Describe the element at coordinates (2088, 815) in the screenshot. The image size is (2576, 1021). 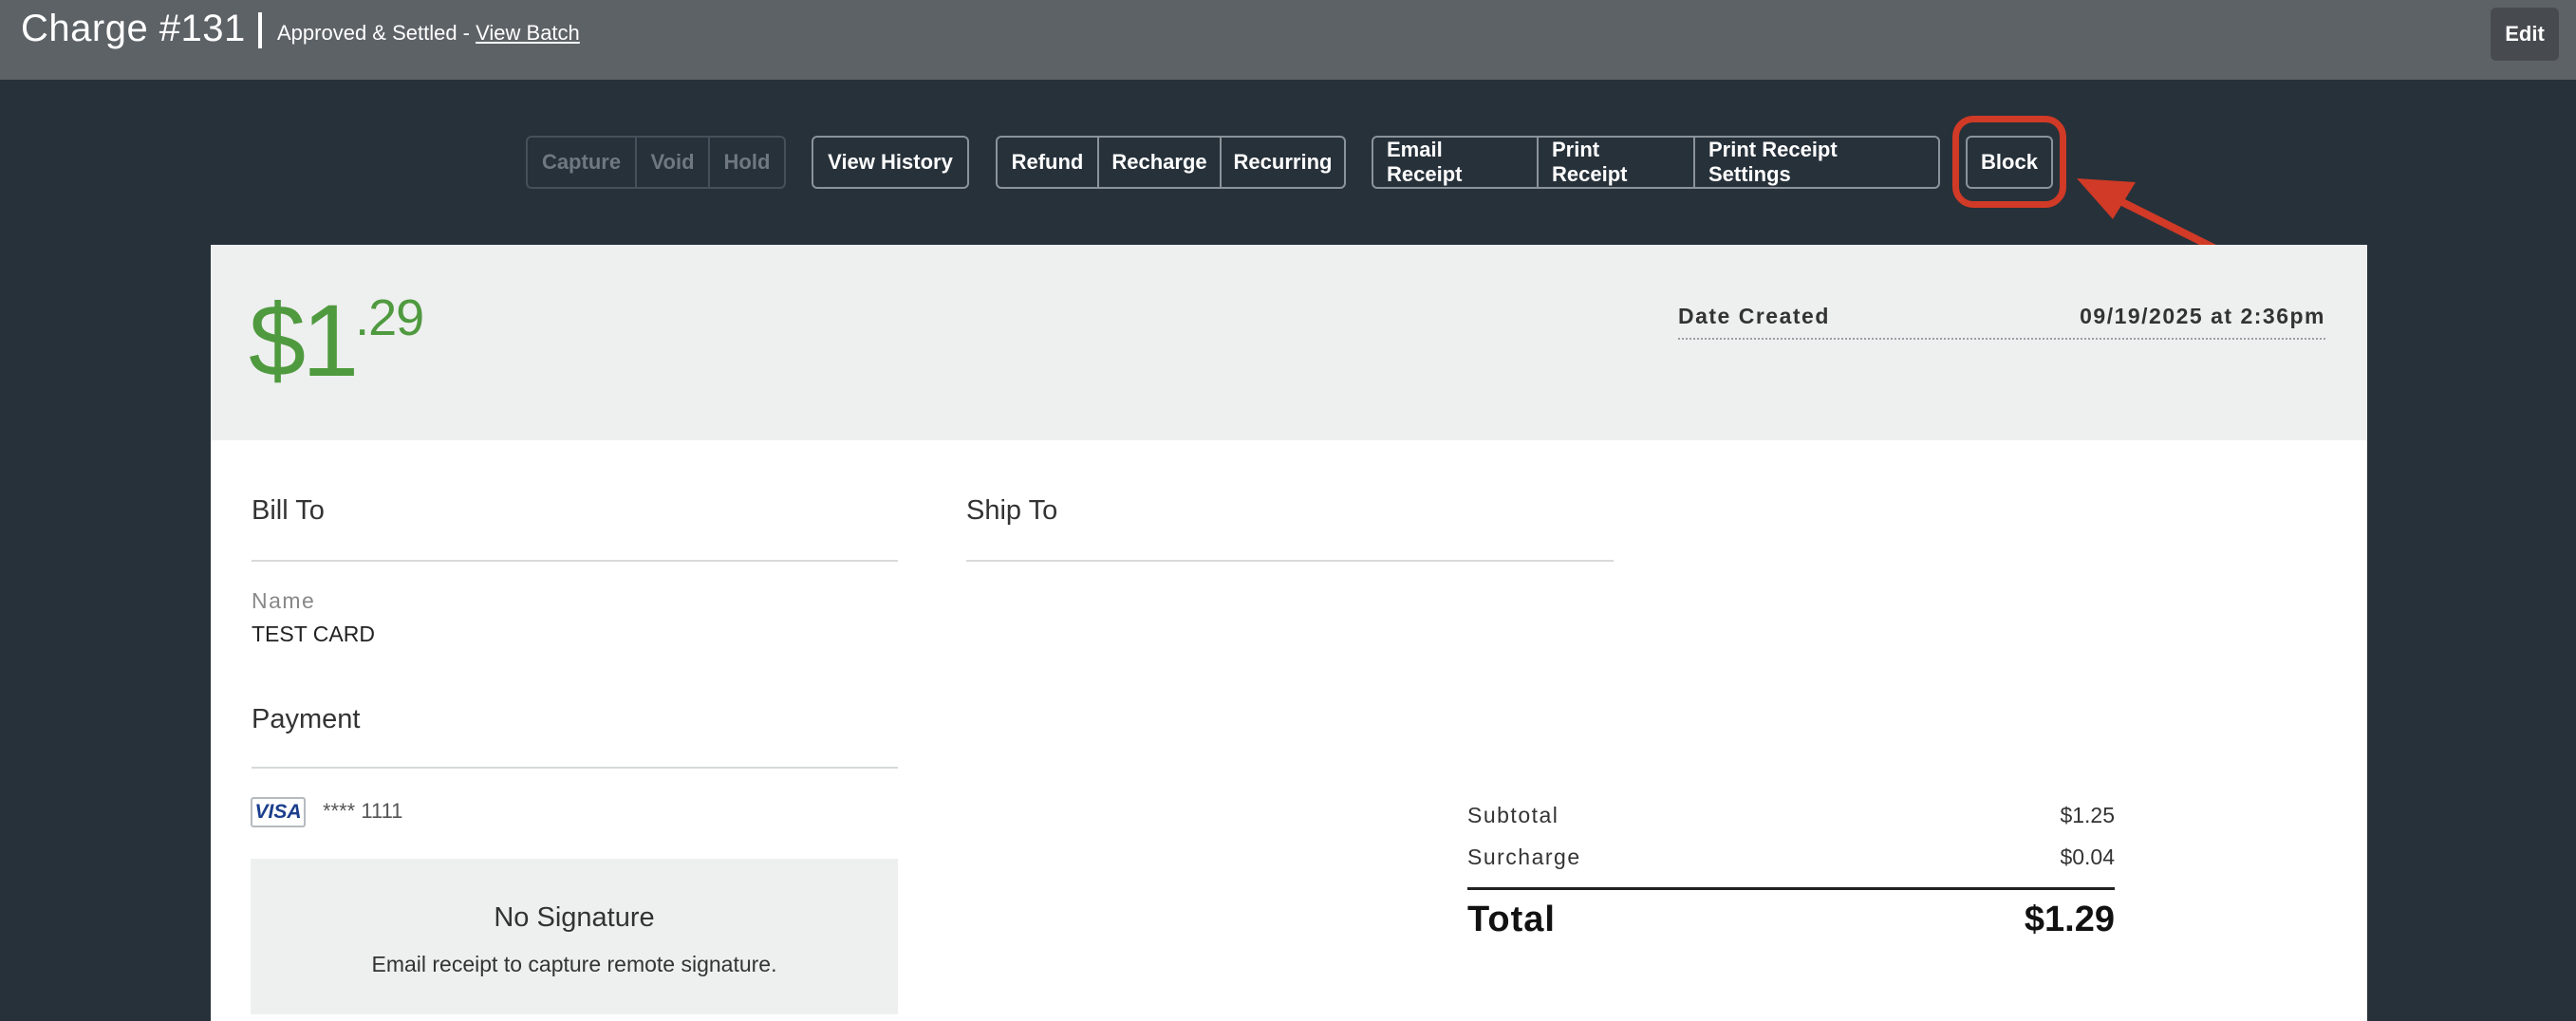
I see `subtotal-value: $1.25` at that location.